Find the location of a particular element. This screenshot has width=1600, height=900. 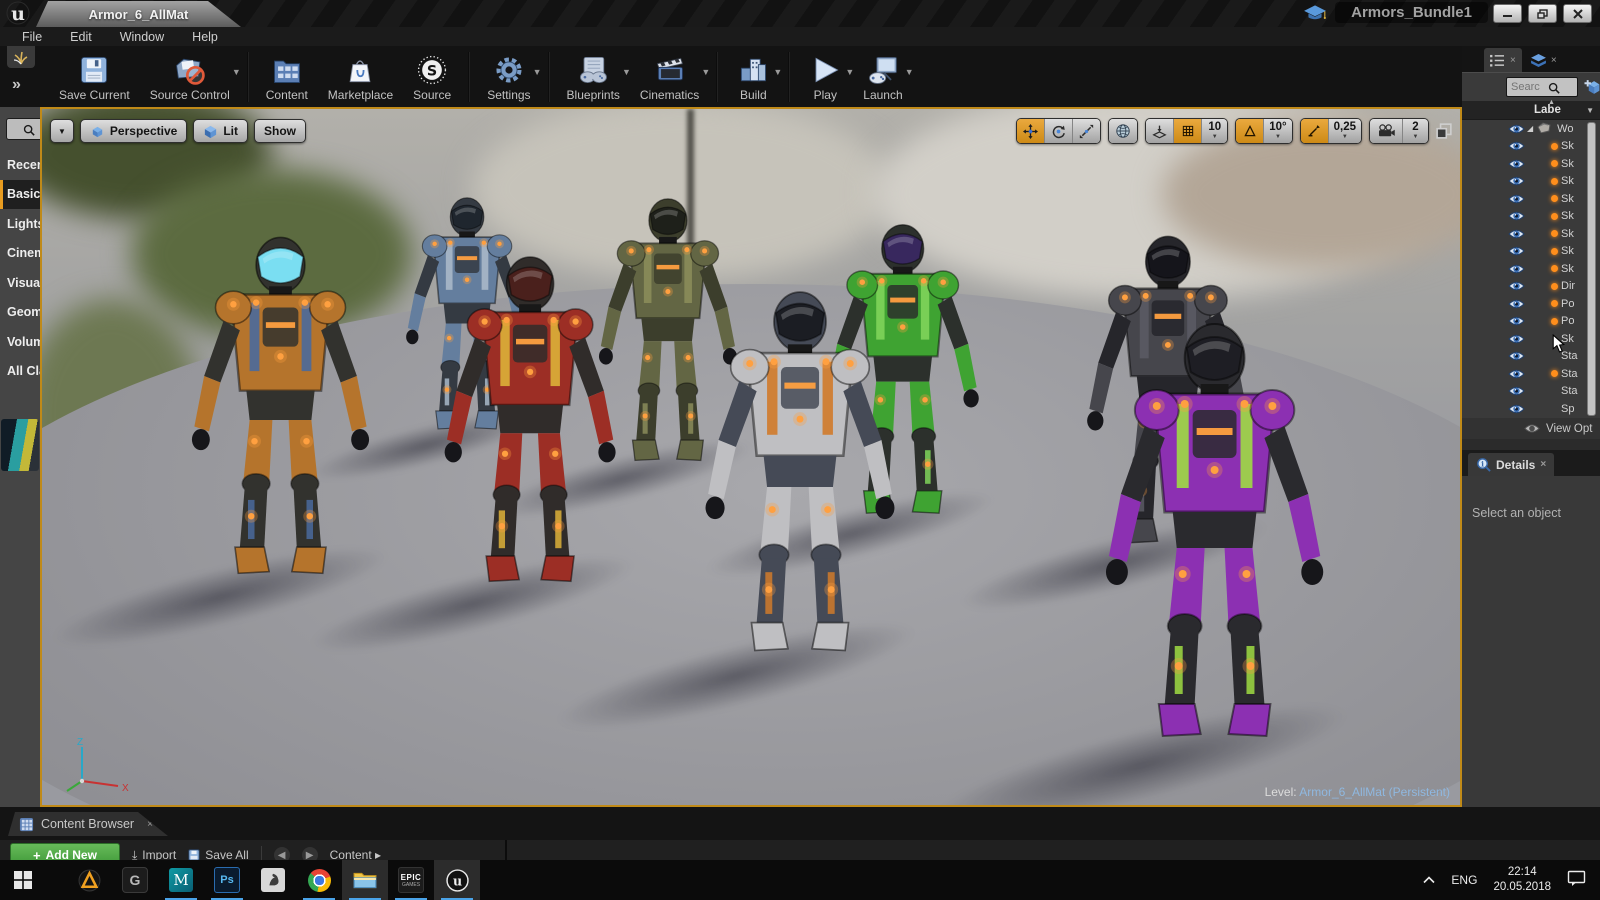

minimize-button is located at coordinates (1507, 13).